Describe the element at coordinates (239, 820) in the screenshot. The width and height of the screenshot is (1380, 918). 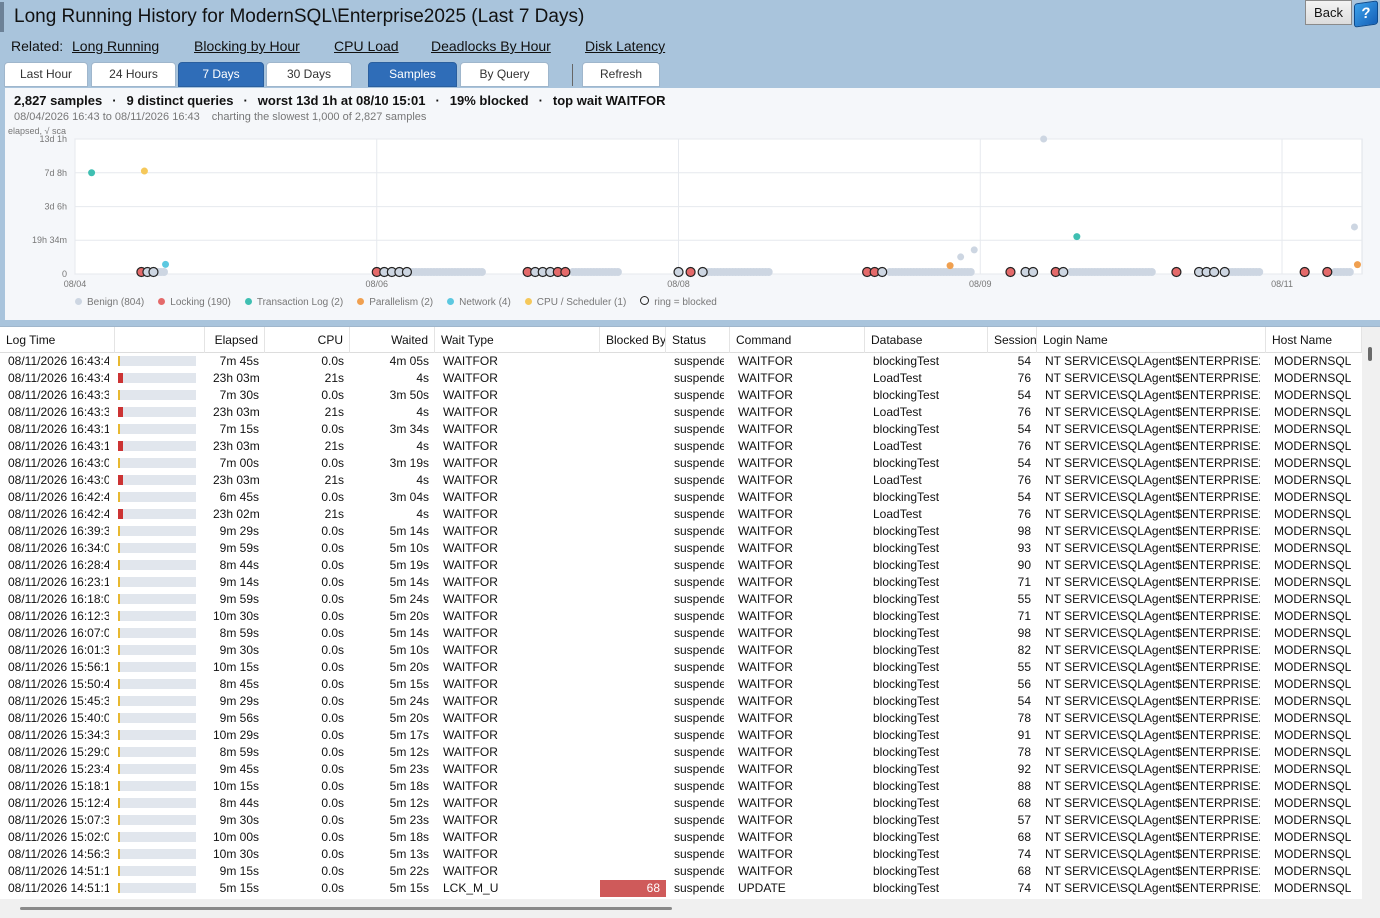
I see `cell-elapsed: 9m 30s` at that location.